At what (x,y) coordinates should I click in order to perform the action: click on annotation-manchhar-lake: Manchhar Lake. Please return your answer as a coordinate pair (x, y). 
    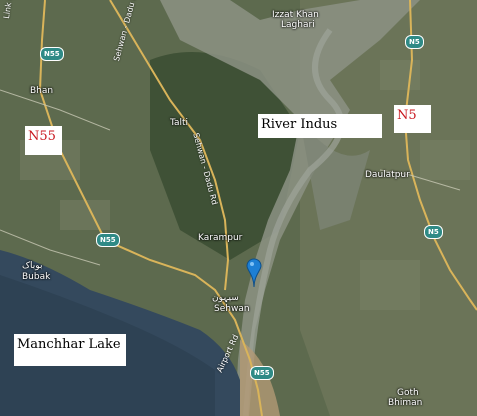
    Looking at the image, I should click on (70, 350).